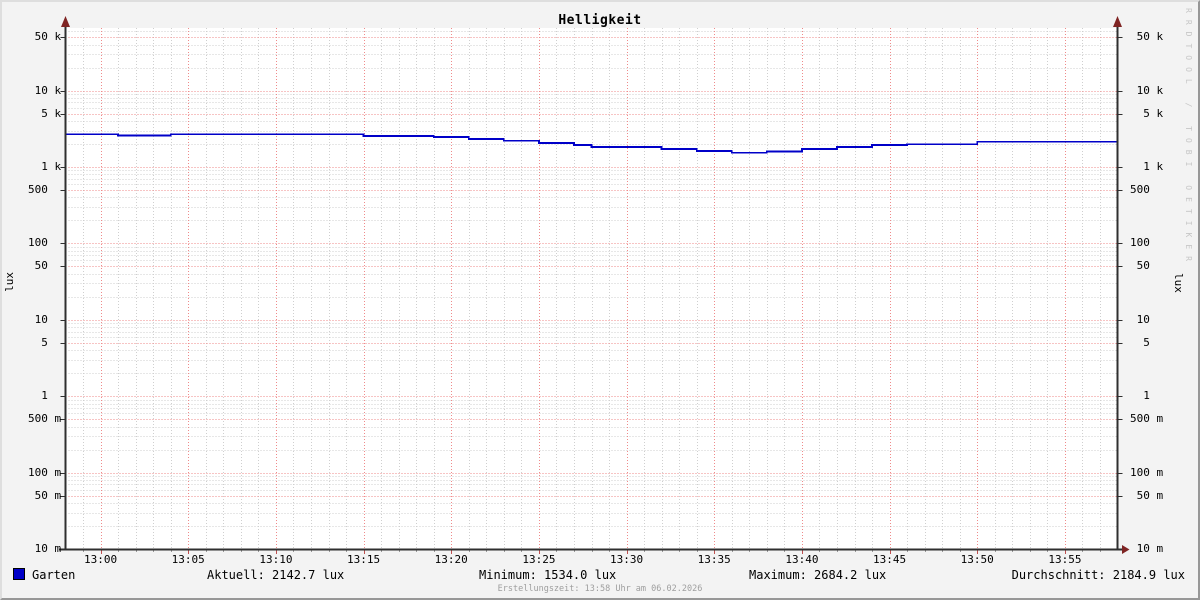 This screenshot has height=600, width=1200. I want to click on y-tick-label-right: 1 k, so click(1147, 166).